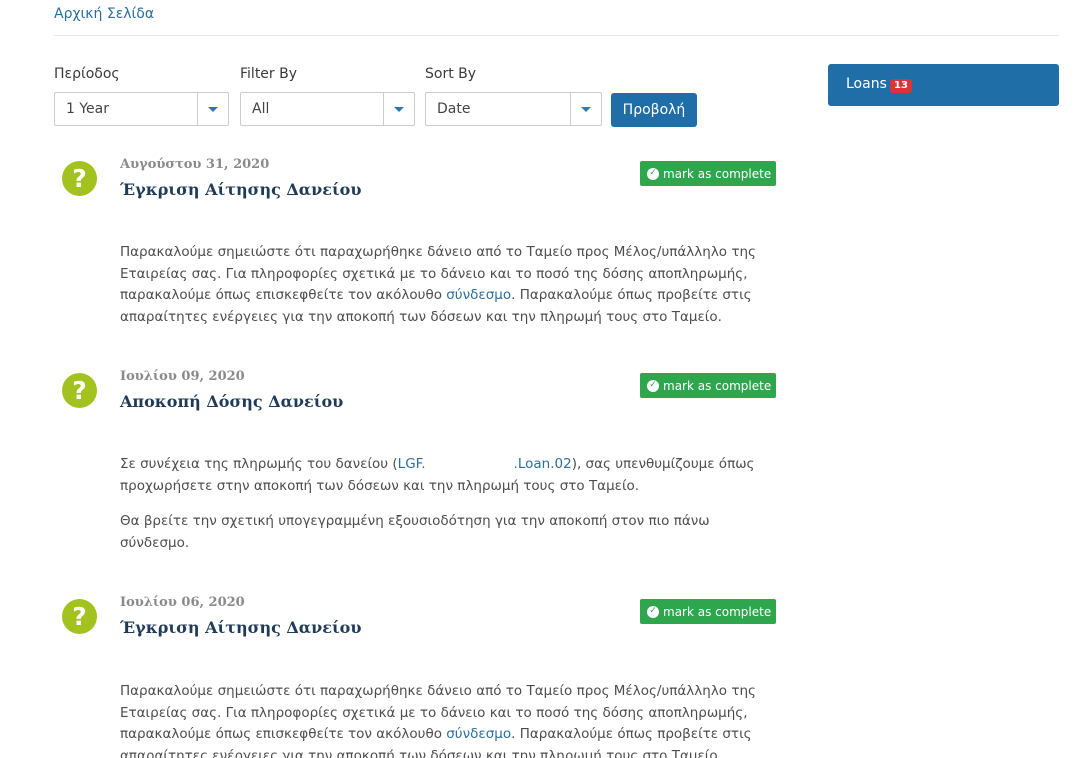  Describe the element at coordinates (543, 464) in the screenshot. I see `loan-link-suffix: .Loan.02` at that location.